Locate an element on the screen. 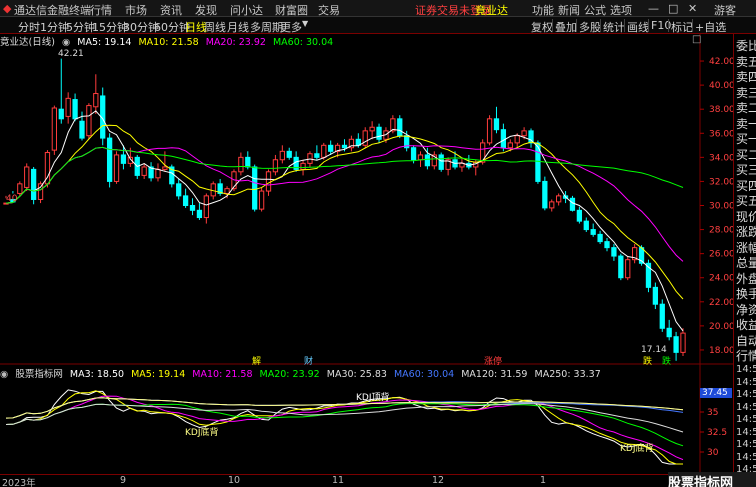 This screenshot has height=487, width=756. tool-diejia: 叠加 is located at coordinates (566, 27).